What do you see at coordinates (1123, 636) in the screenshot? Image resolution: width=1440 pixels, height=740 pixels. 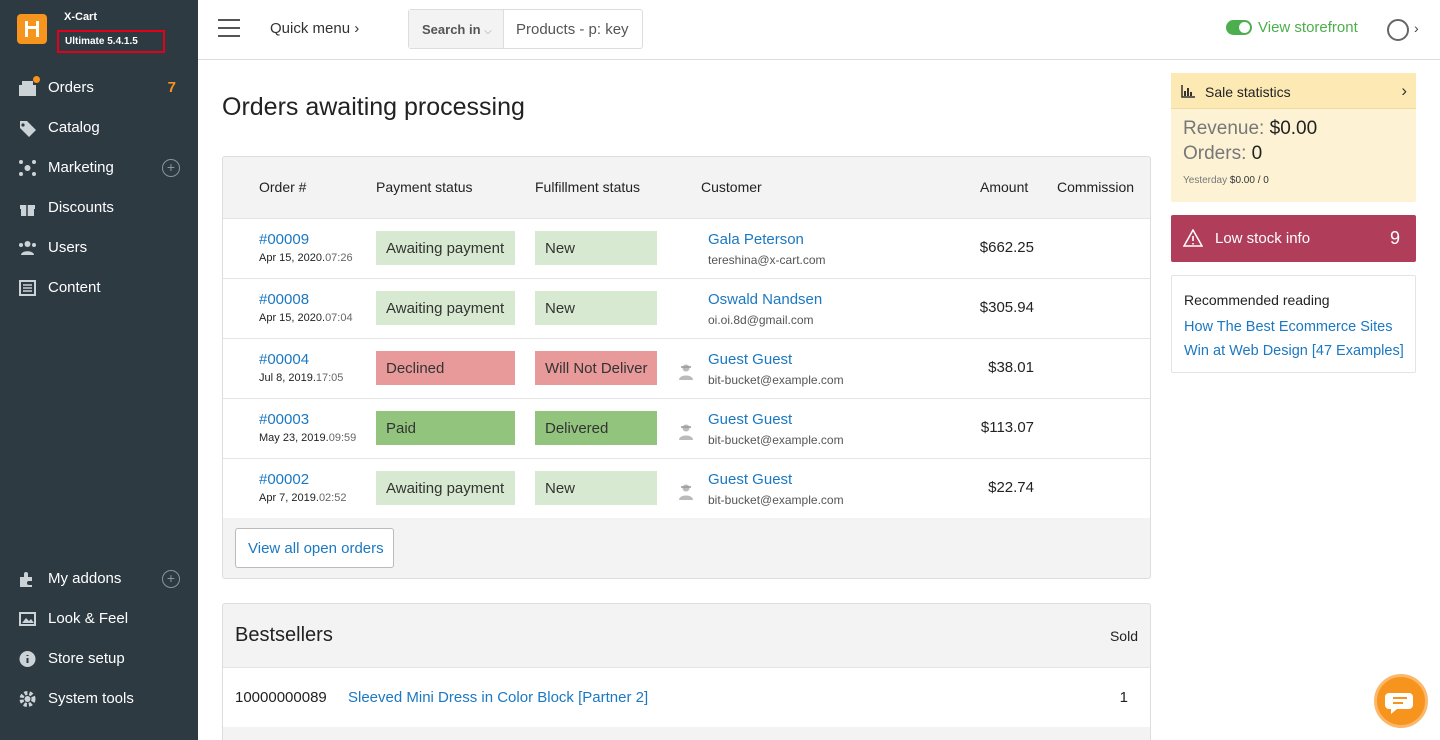 I see `sold-column-header: Sold` at bounding box center [1123, 636].